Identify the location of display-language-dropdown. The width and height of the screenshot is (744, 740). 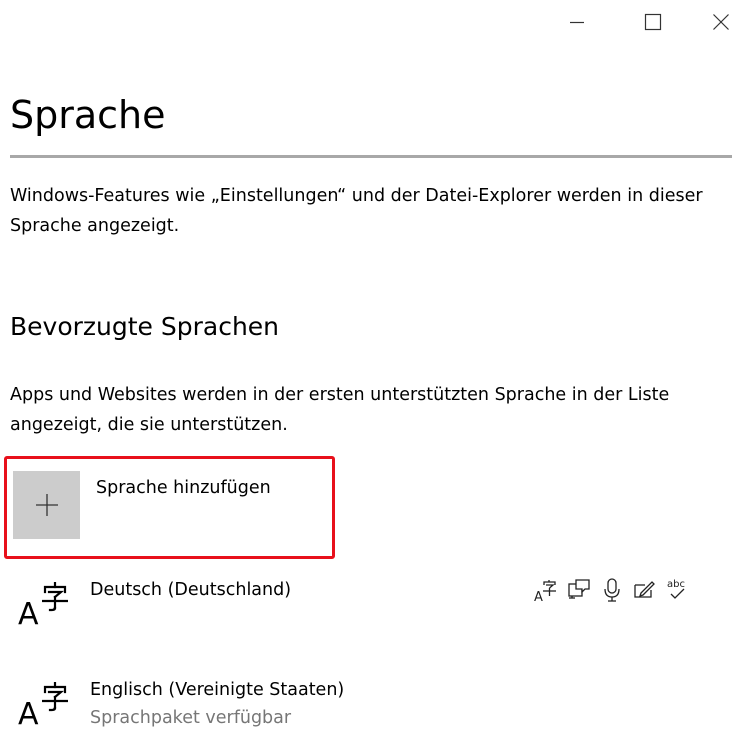
(371, 156).